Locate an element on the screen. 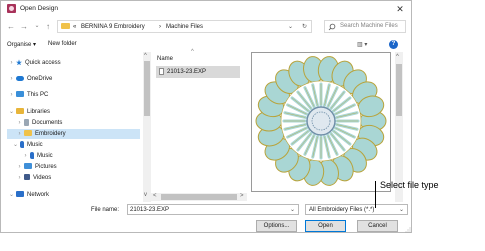 The height and width of the screenshot is (251, 485). search-box: Search Machine Files is located at coordinates (365, 26).